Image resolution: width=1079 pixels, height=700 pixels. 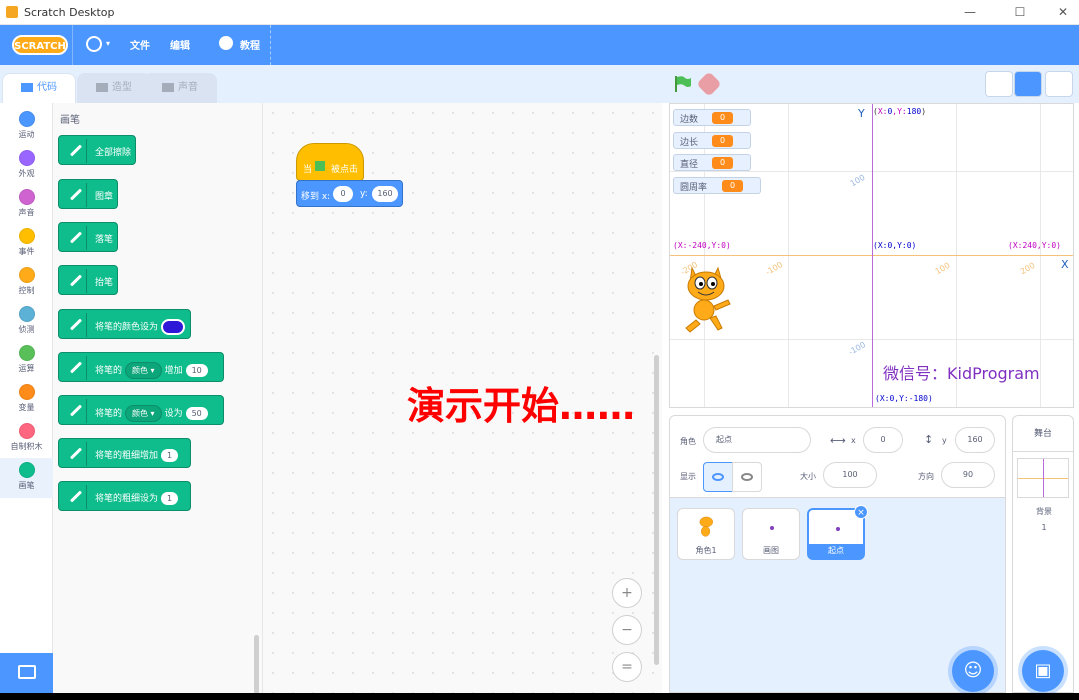 What do you see at coordinates (108, 43) in the screenshot?
I see `chevron-down-icon: ▾` at bounding box center [108, 43].